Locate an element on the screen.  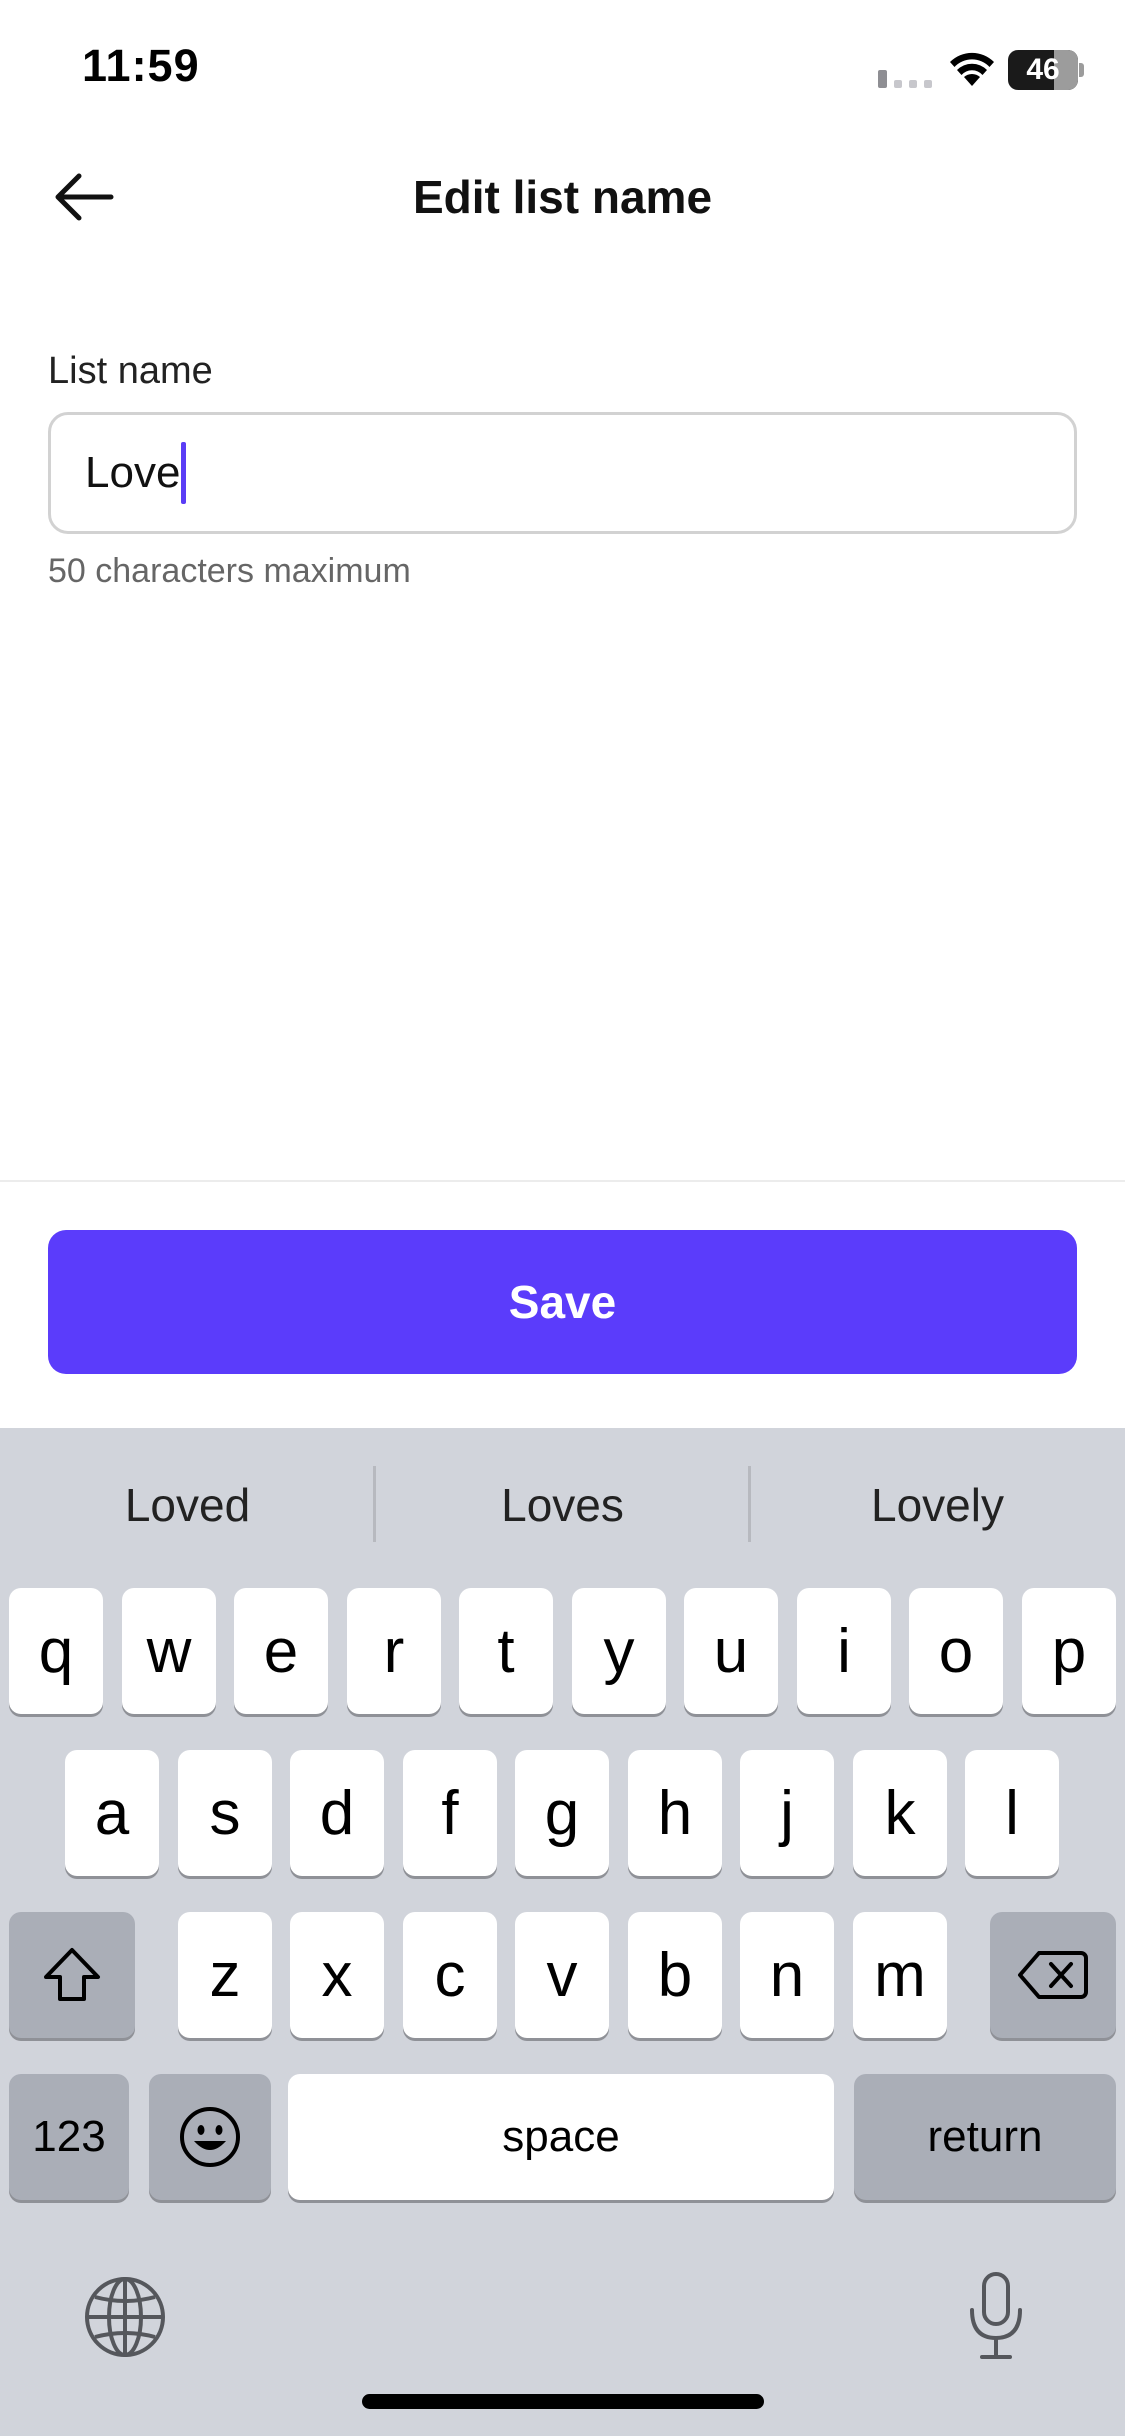
emoji-key is located at coordinates (210, 2137).